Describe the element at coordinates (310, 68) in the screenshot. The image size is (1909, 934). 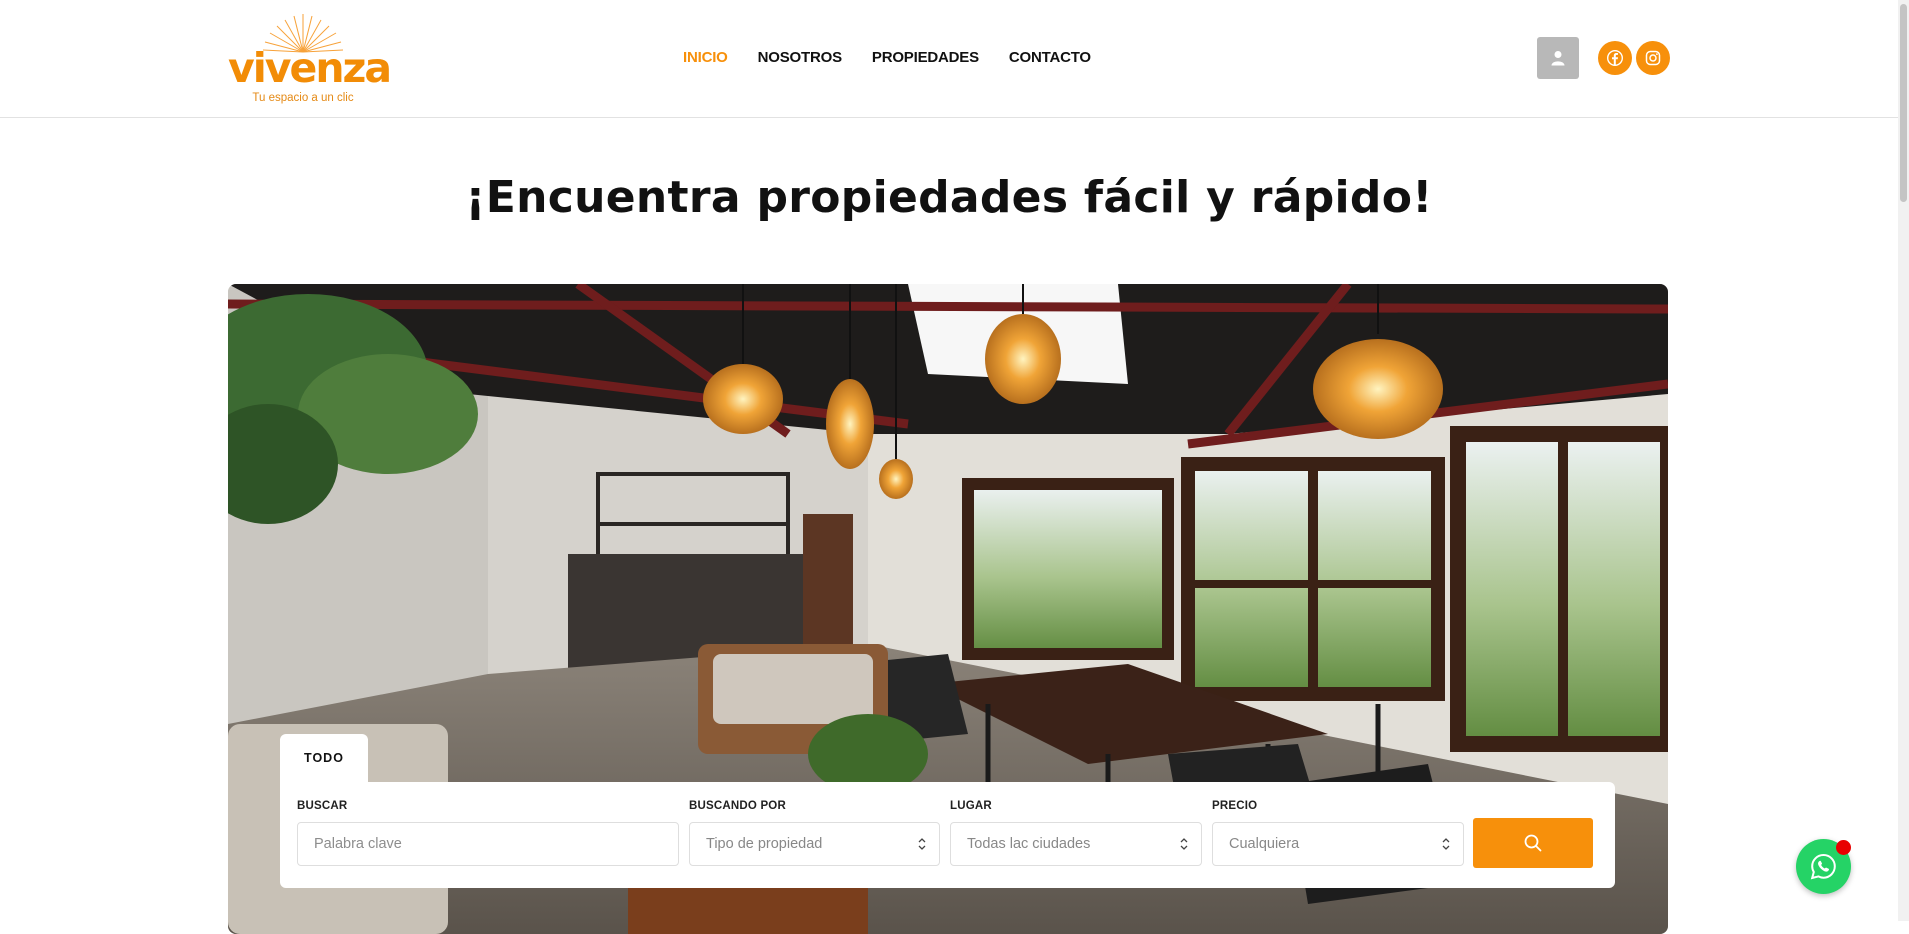
I see `brand-name: vivenza` at that location.